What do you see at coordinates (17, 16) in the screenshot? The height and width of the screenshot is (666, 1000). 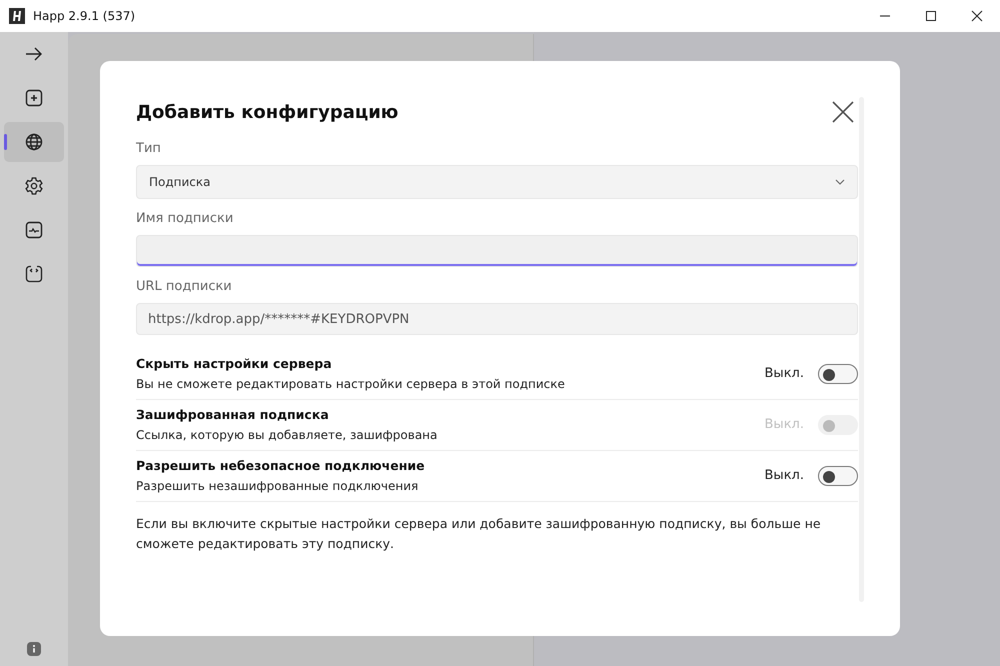 I see `app-logo-icon` at bounding box center [17, 16].